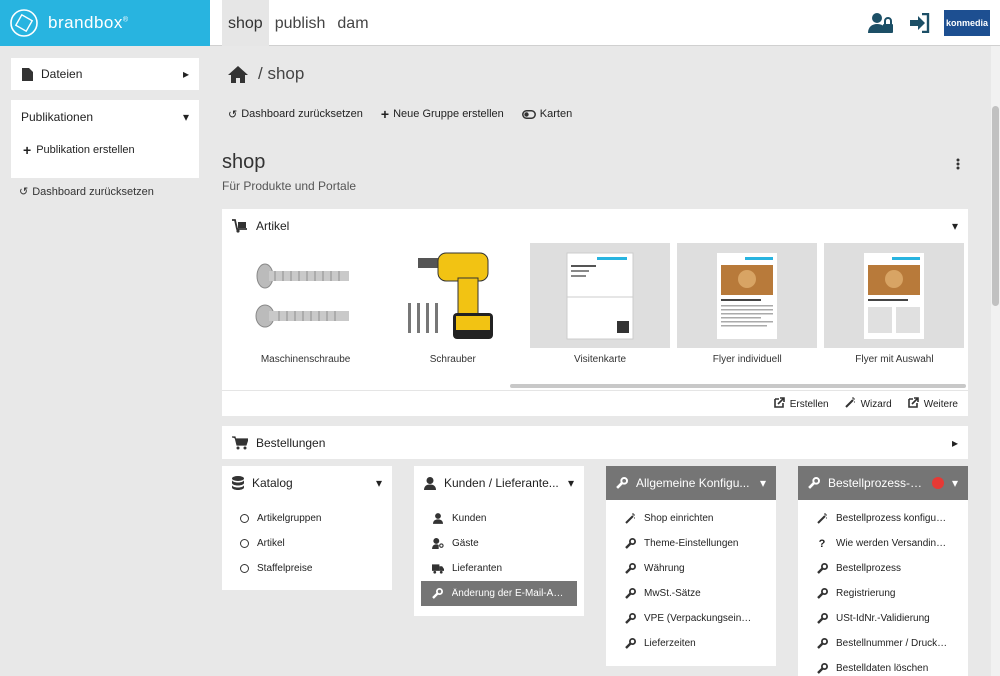 This screenshot has width=1000, height=676. What do you see at coordinates (866, 593) in the screenshot?
I see `list-item-label: Registrierung` at bounding box center [866, 593].